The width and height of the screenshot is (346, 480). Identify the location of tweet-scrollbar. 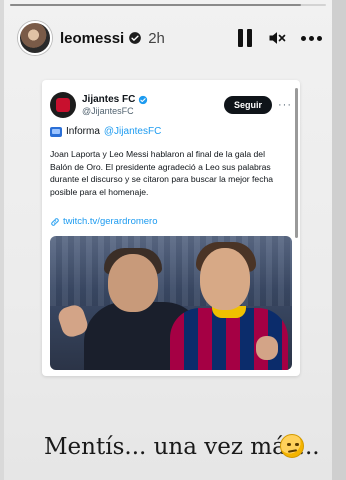
(296, 163).